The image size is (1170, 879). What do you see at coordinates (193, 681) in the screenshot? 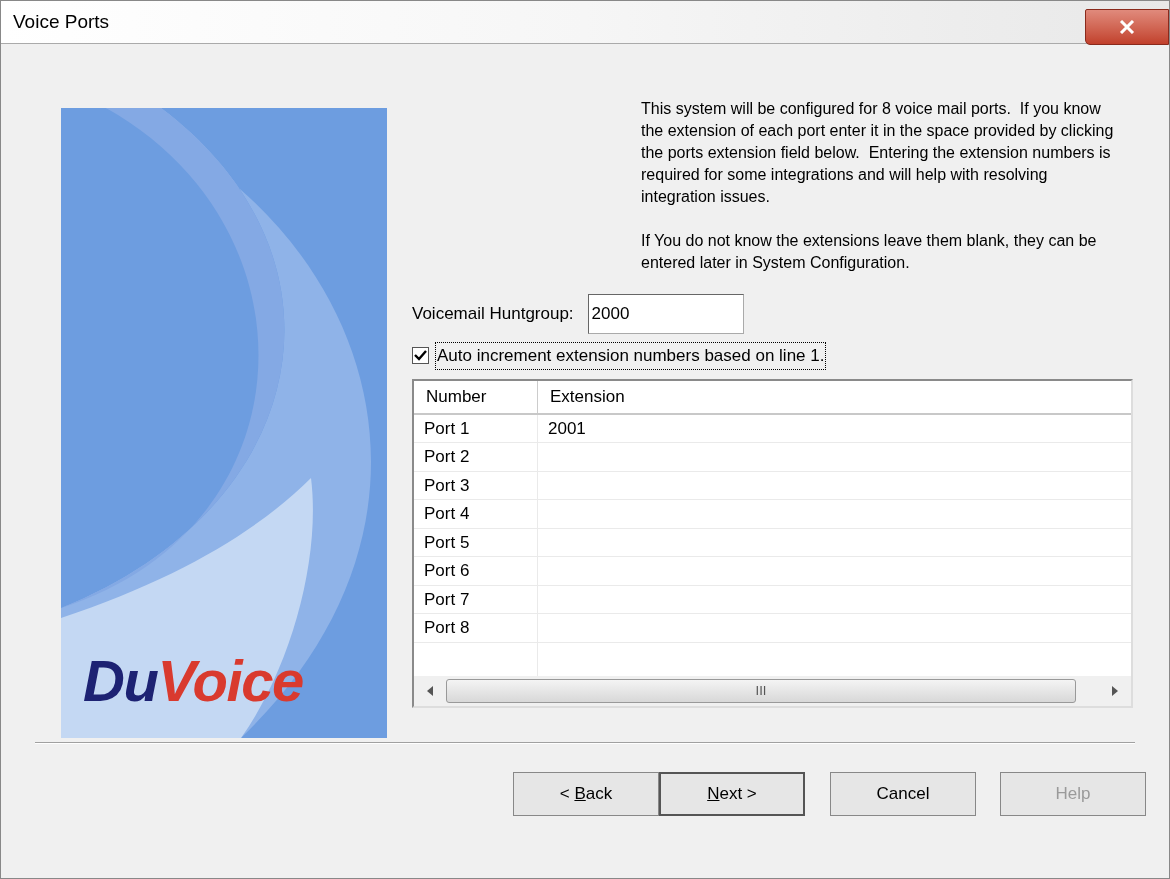
I see `logo: DuVoice` at bounding box center [193, 681].